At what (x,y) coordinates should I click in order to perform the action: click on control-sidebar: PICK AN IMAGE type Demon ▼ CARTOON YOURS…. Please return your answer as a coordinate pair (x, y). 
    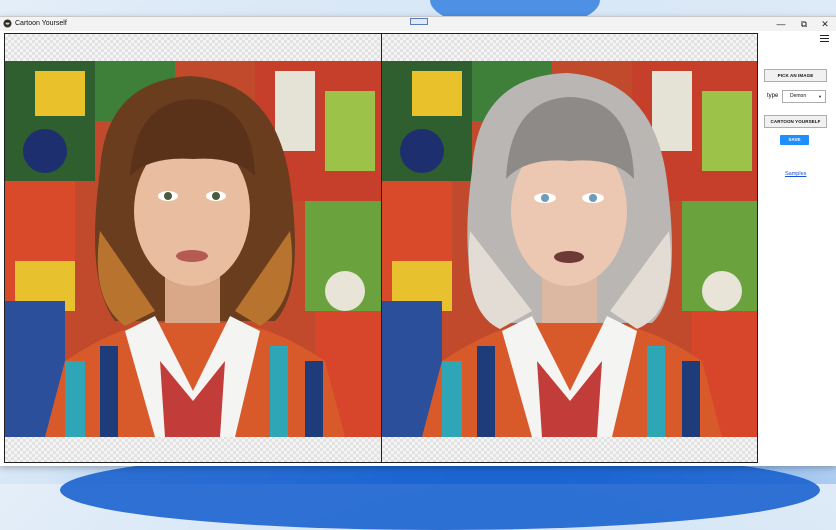
    Looking at the image, I should click on (797, 248).